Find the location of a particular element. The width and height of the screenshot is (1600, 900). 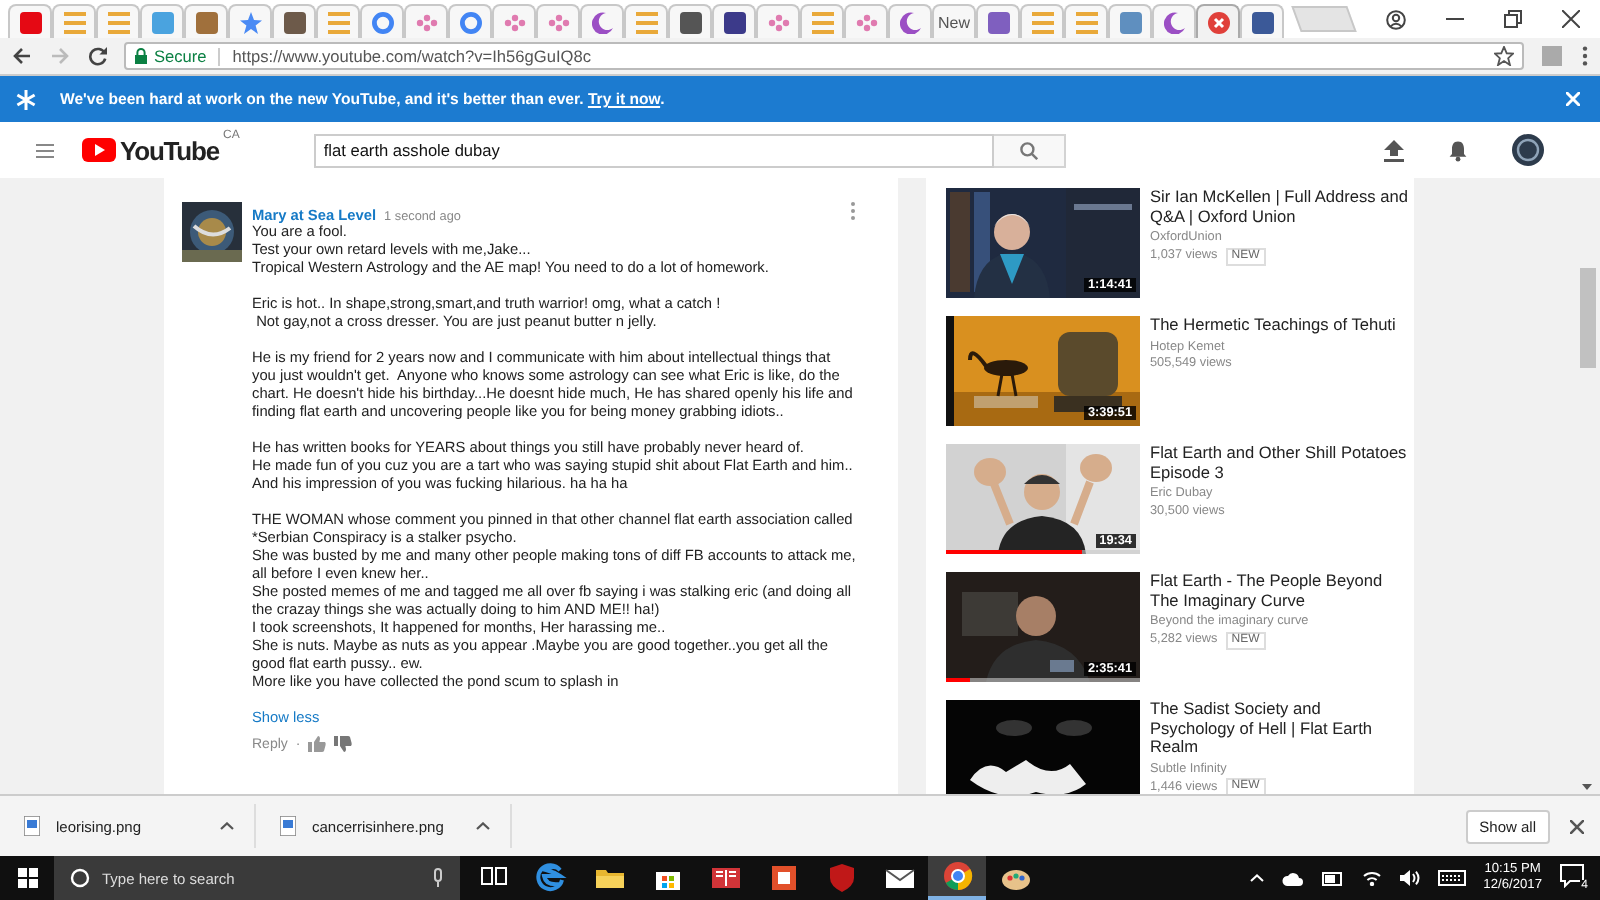

keyboard-icon is located at coordinates (1451, 878).